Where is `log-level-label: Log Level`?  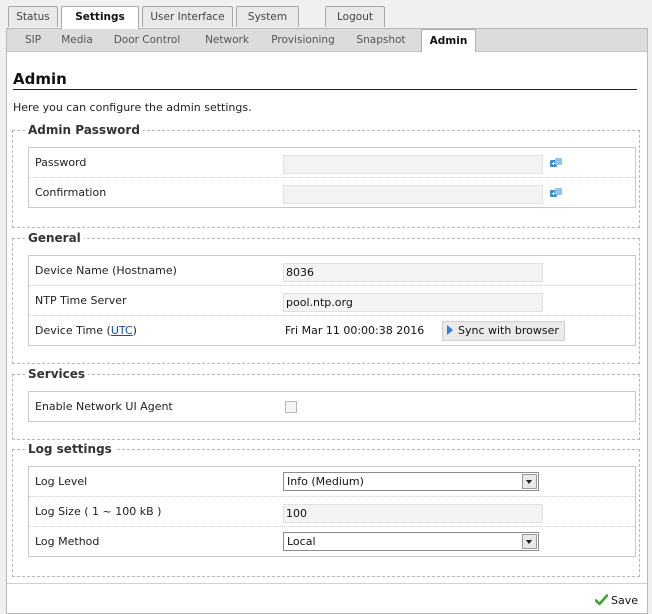 log-level-label: Log Level is located at coordinates (61, 481).